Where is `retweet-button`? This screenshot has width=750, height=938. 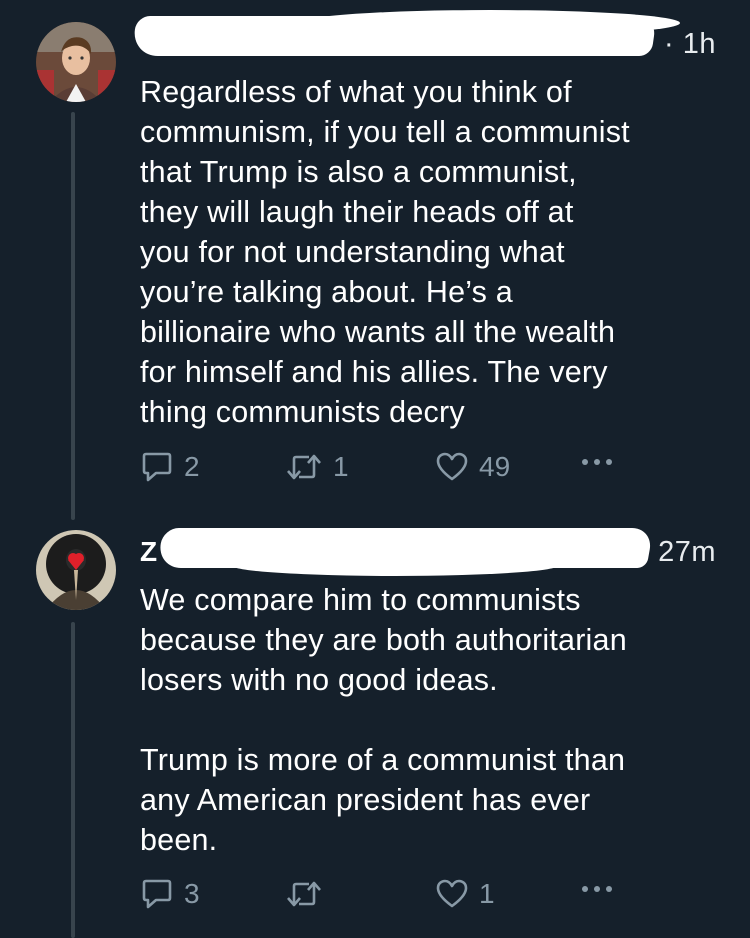 retweet-button is located at coordinates (309, 894).